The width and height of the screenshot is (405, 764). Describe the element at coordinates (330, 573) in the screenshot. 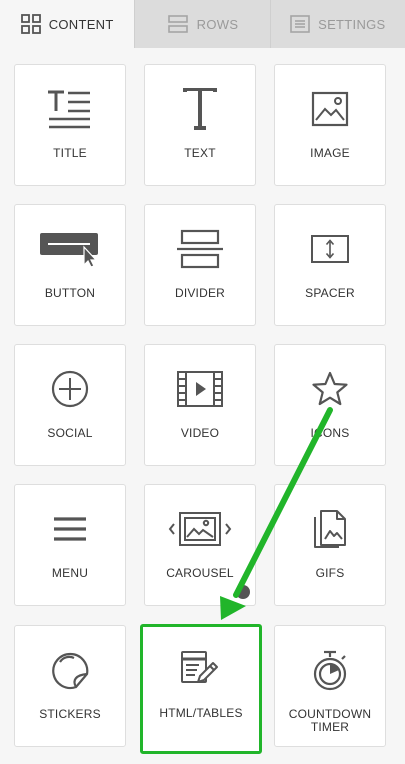

I see `block-label: GIFS` at that location.